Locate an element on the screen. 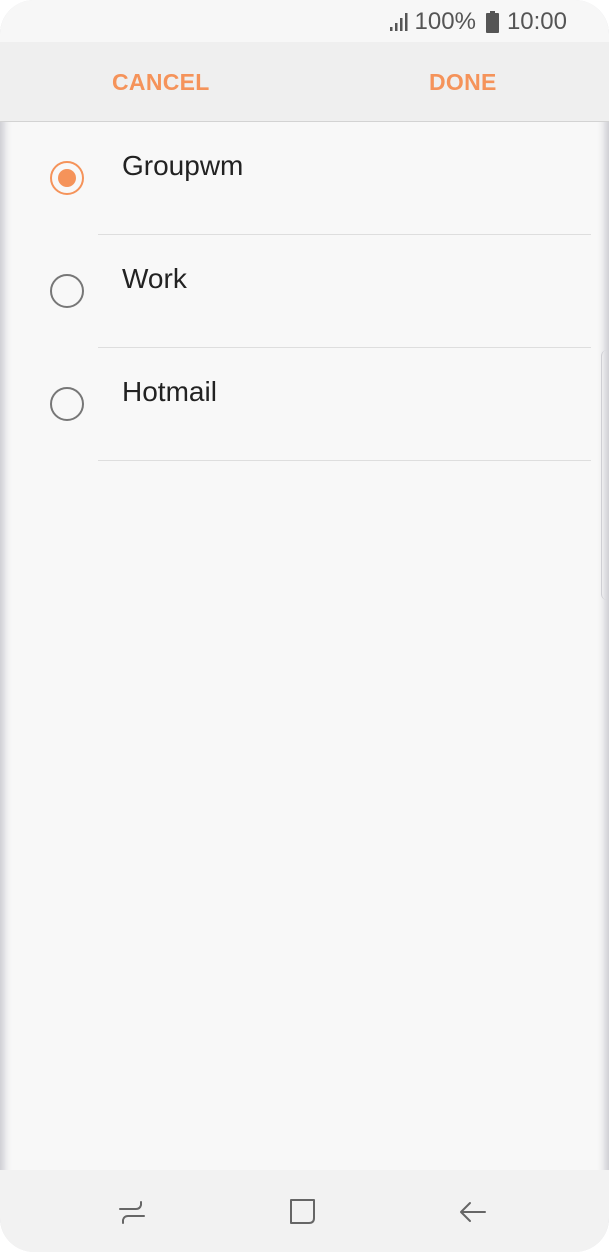  recents-icon is located at coordinates (132, 1212).